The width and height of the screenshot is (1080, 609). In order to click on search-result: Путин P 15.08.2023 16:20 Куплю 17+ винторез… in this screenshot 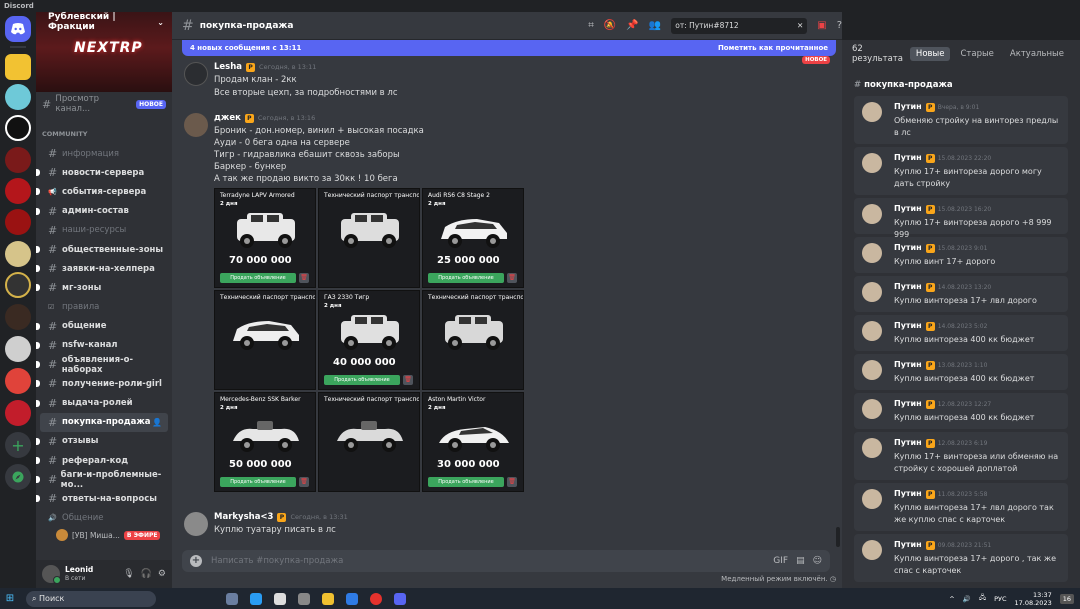, I will do `click(961, 218)`.